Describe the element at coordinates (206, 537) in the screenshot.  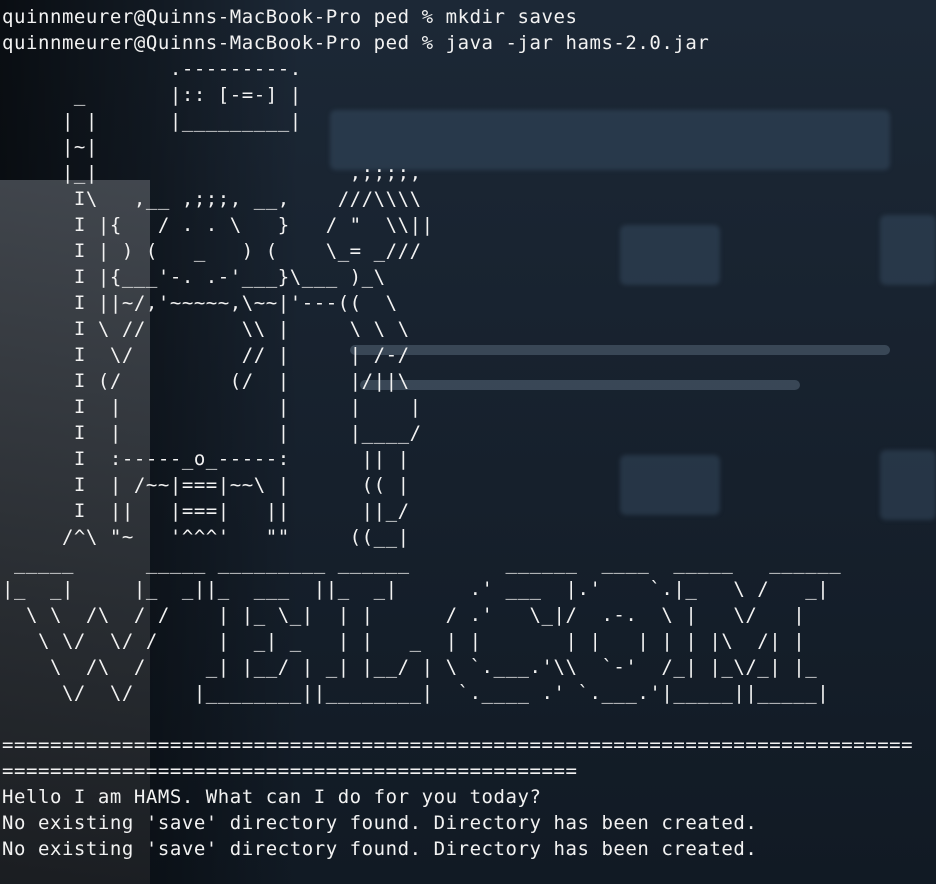
I see `ascii-art-line: /^\ "~ '^^^' "" ((__|` at that location.